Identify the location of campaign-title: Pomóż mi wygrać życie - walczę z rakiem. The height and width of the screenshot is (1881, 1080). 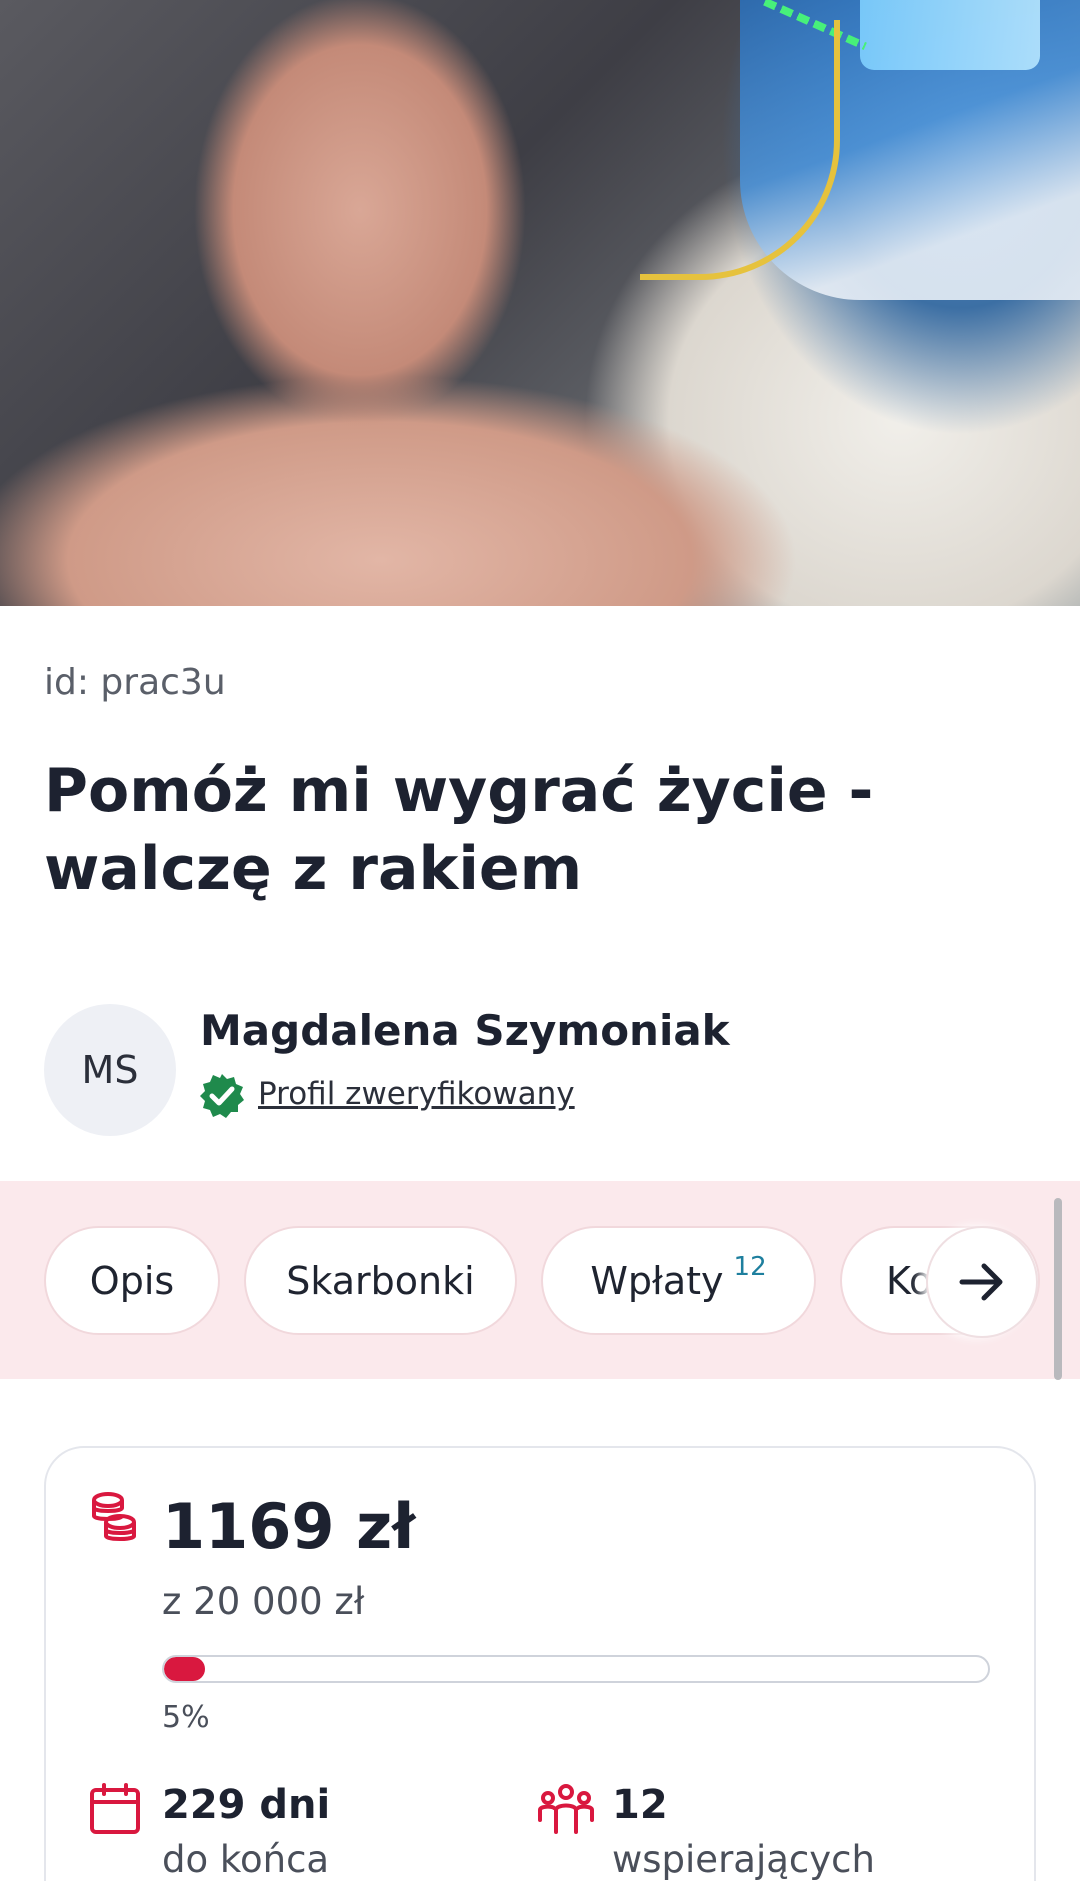
(459, 830).